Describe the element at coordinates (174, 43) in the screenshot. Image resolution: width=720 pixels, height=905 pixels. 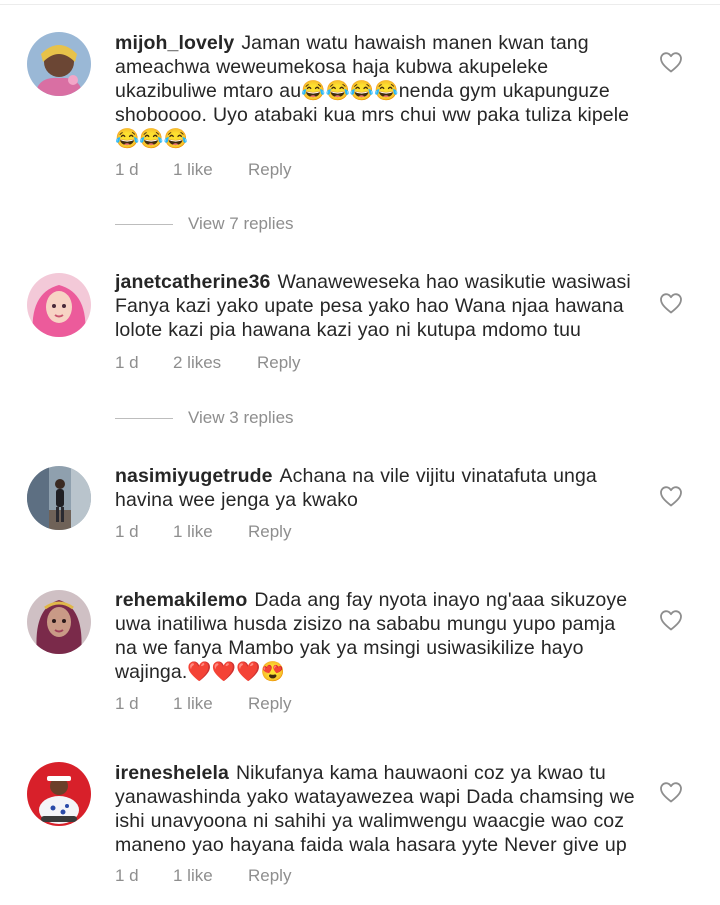
I see `username: mijoh_lovely` at that location.